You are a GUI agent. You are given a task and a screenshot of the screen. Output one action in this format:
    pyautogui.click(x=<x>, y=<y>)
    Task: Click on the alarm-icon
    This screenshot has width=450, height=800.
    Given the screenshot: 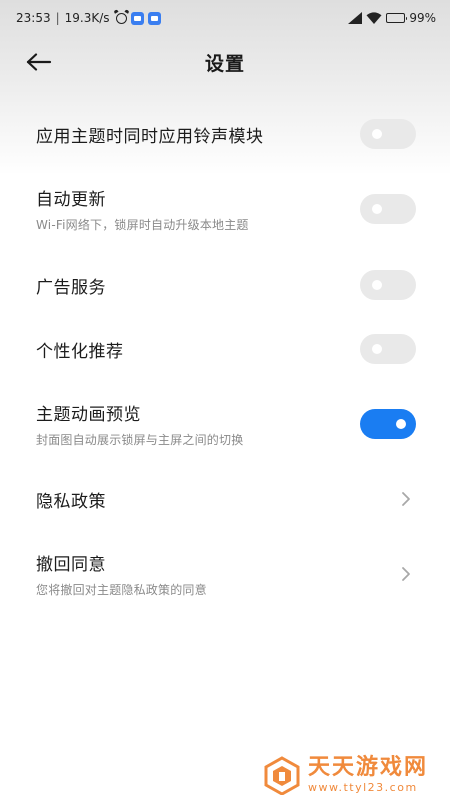 What is the action you would take?
    pyautogui.click(x=121, y=18)
    